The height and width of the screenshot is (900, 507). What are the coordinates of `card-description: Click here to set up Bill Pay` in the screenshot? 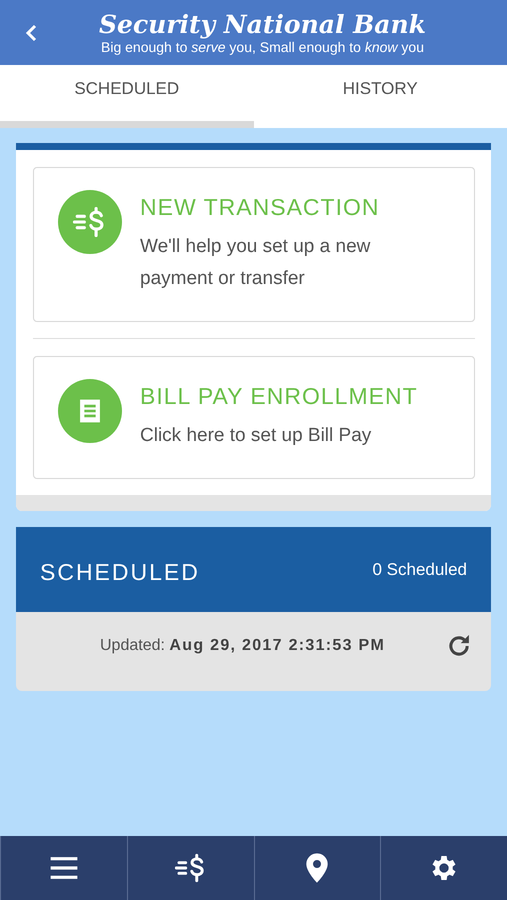 It's located at (256, 436).